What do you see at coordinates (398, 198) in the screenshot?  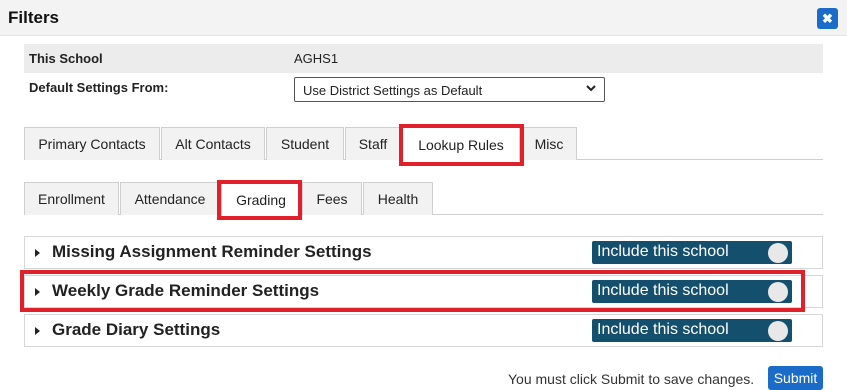 I see `tab-health: Health` at bounding box center [398, 198].